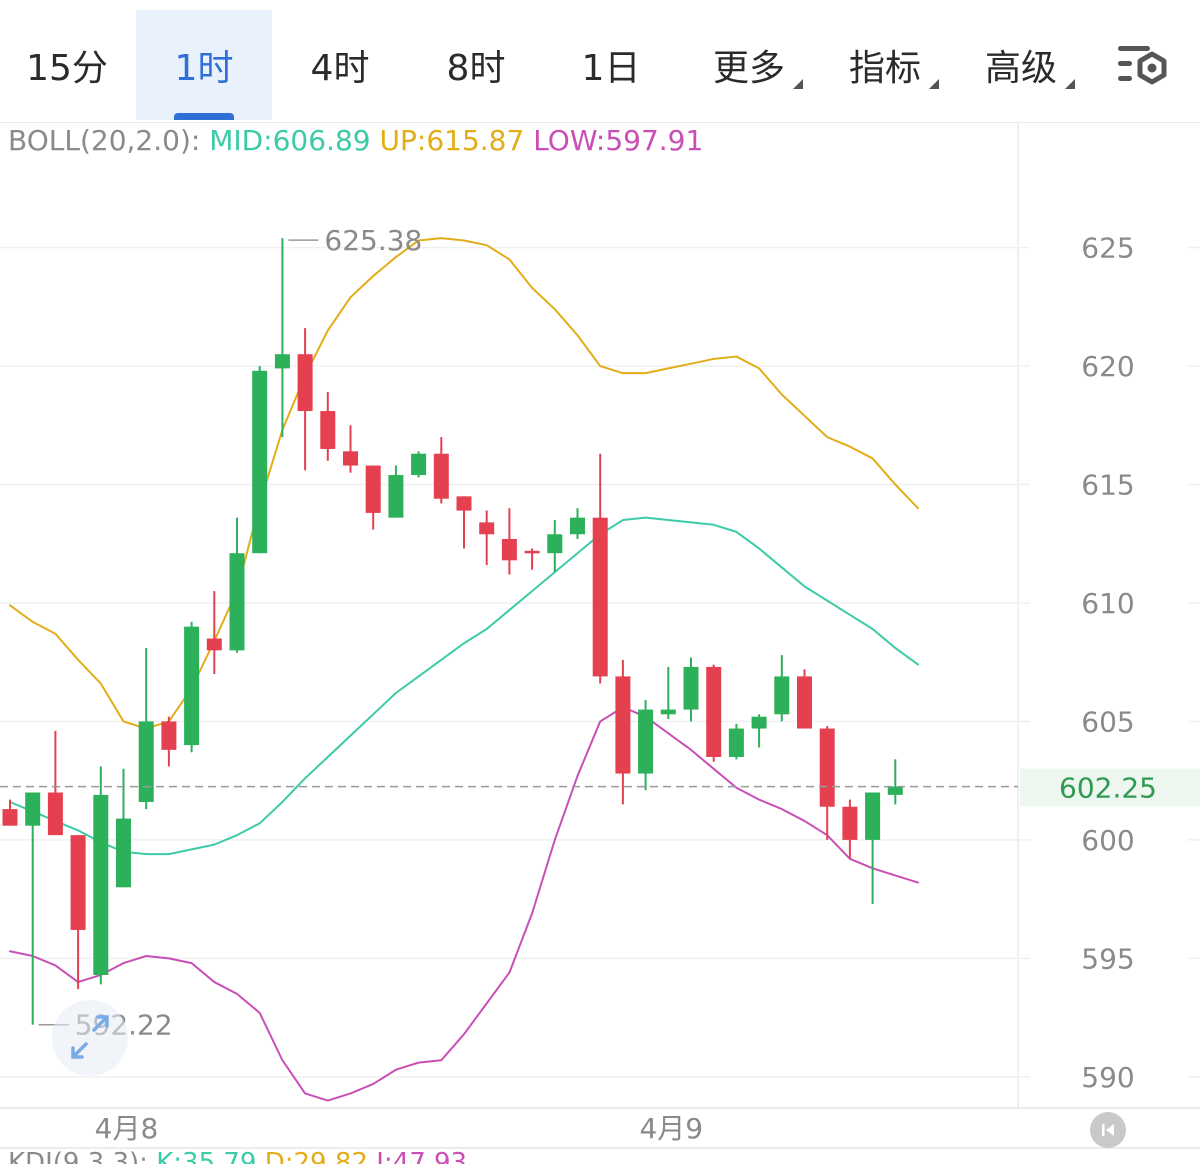  Describe the element at coordinates (206, 1156) in the screenshot. I see `kdj-legend-k: K:35.79` at that location.